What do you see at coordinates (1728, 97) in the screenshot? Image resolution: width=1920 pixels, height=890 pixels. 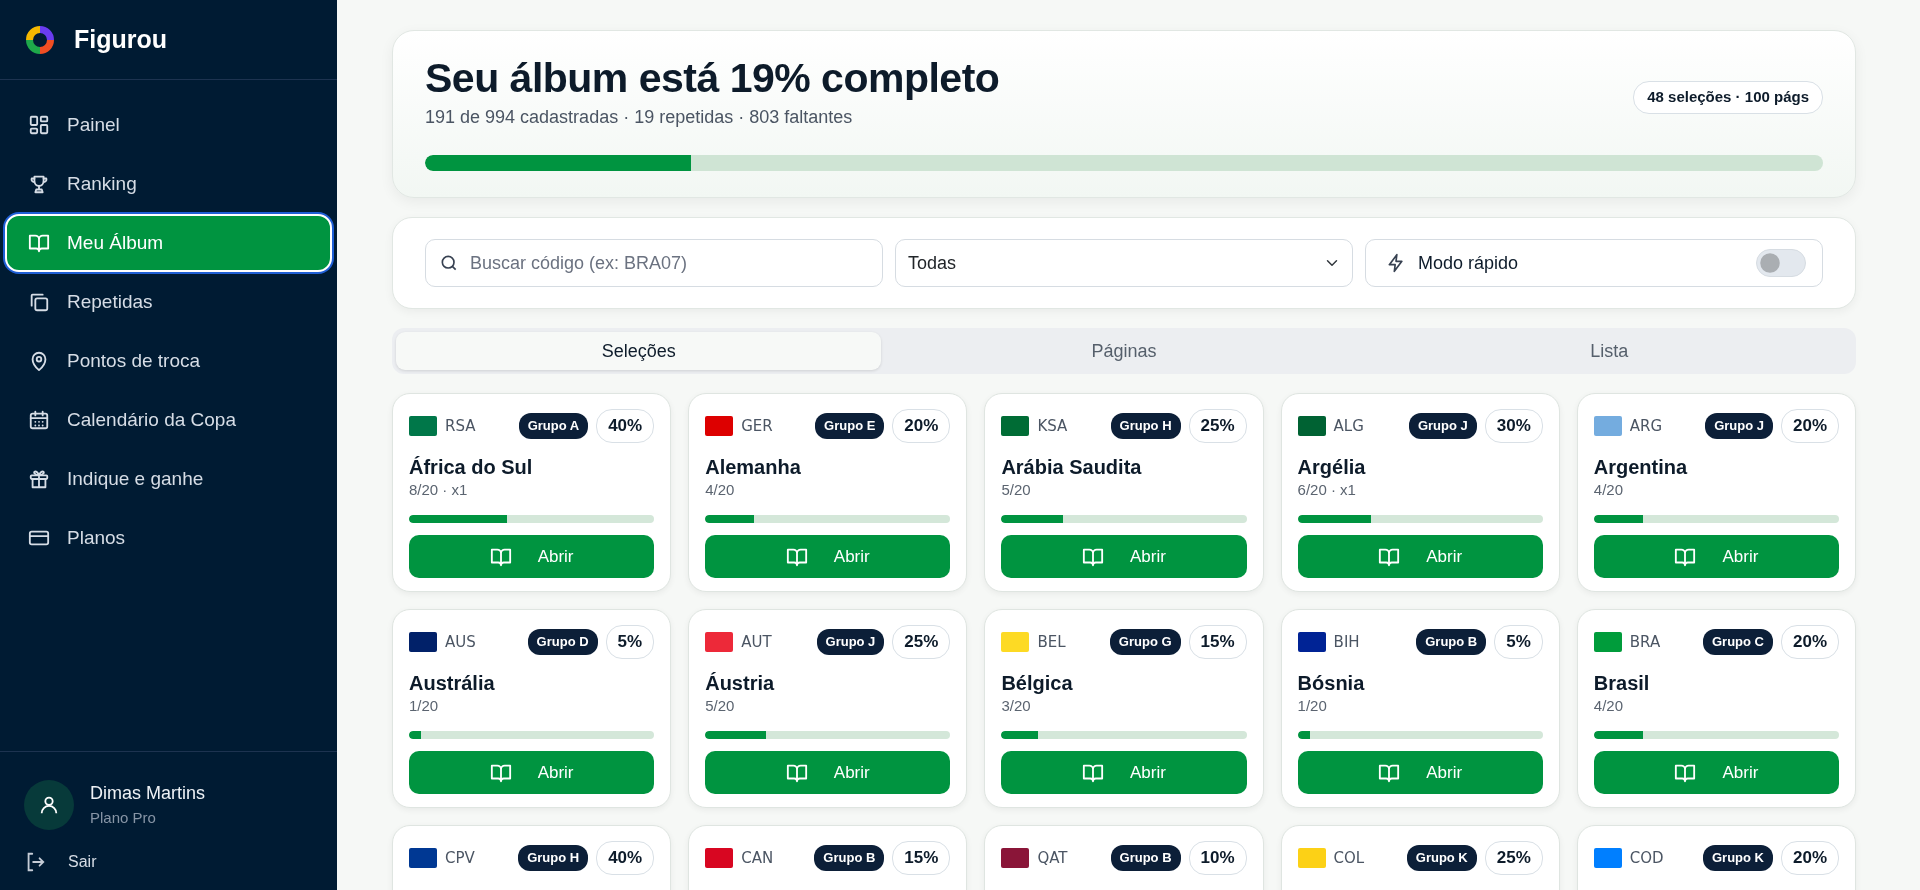 I see `album-info-badge: 48 seleções · 100 págs` at bounding box center [1728, 97].